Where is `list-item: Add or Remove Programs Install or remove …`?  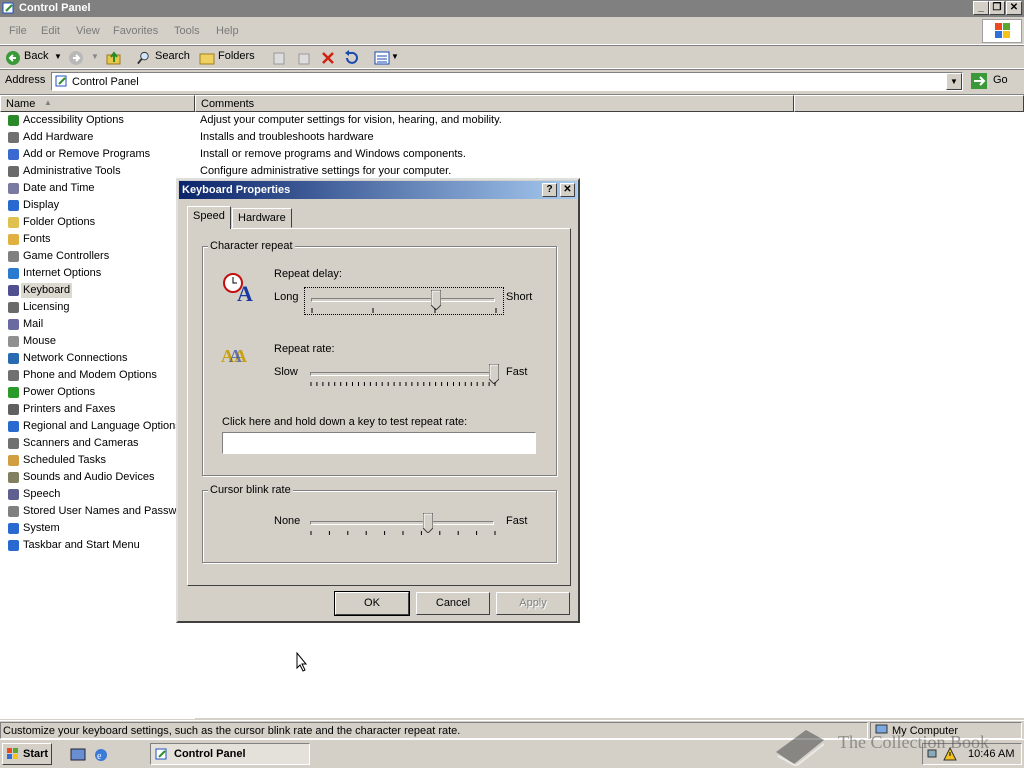
list-item: Add or Remove Programs Install or remove … is located at coordinates (512, 154).